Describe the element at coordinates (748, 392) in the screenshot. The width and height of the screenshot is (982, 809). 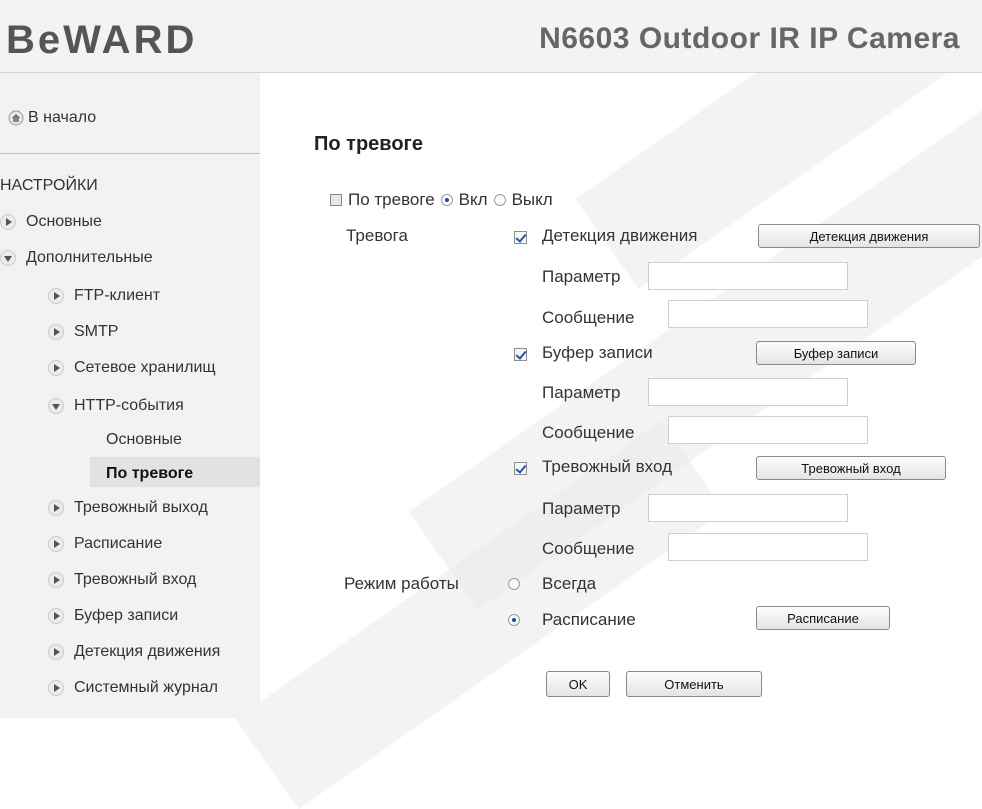
I see `buffer-parameter-input` at that location.